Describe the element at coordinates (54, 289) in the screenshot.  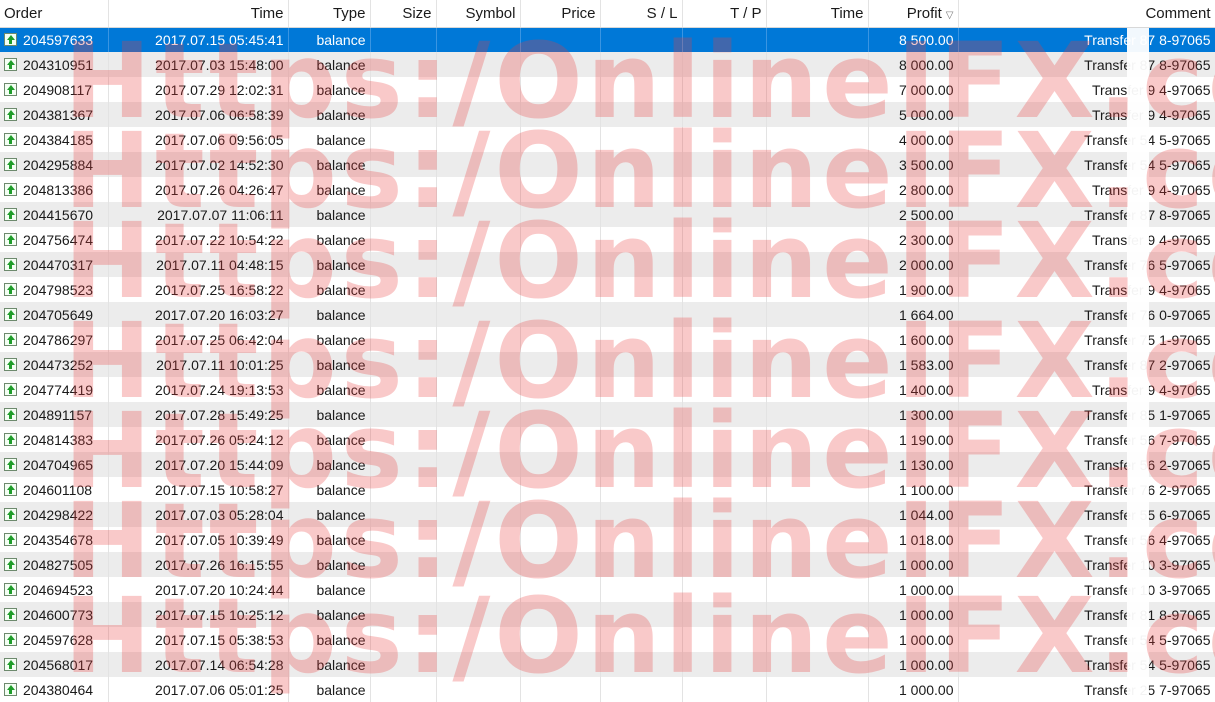
I see `cell-order: 204798523` at that location.